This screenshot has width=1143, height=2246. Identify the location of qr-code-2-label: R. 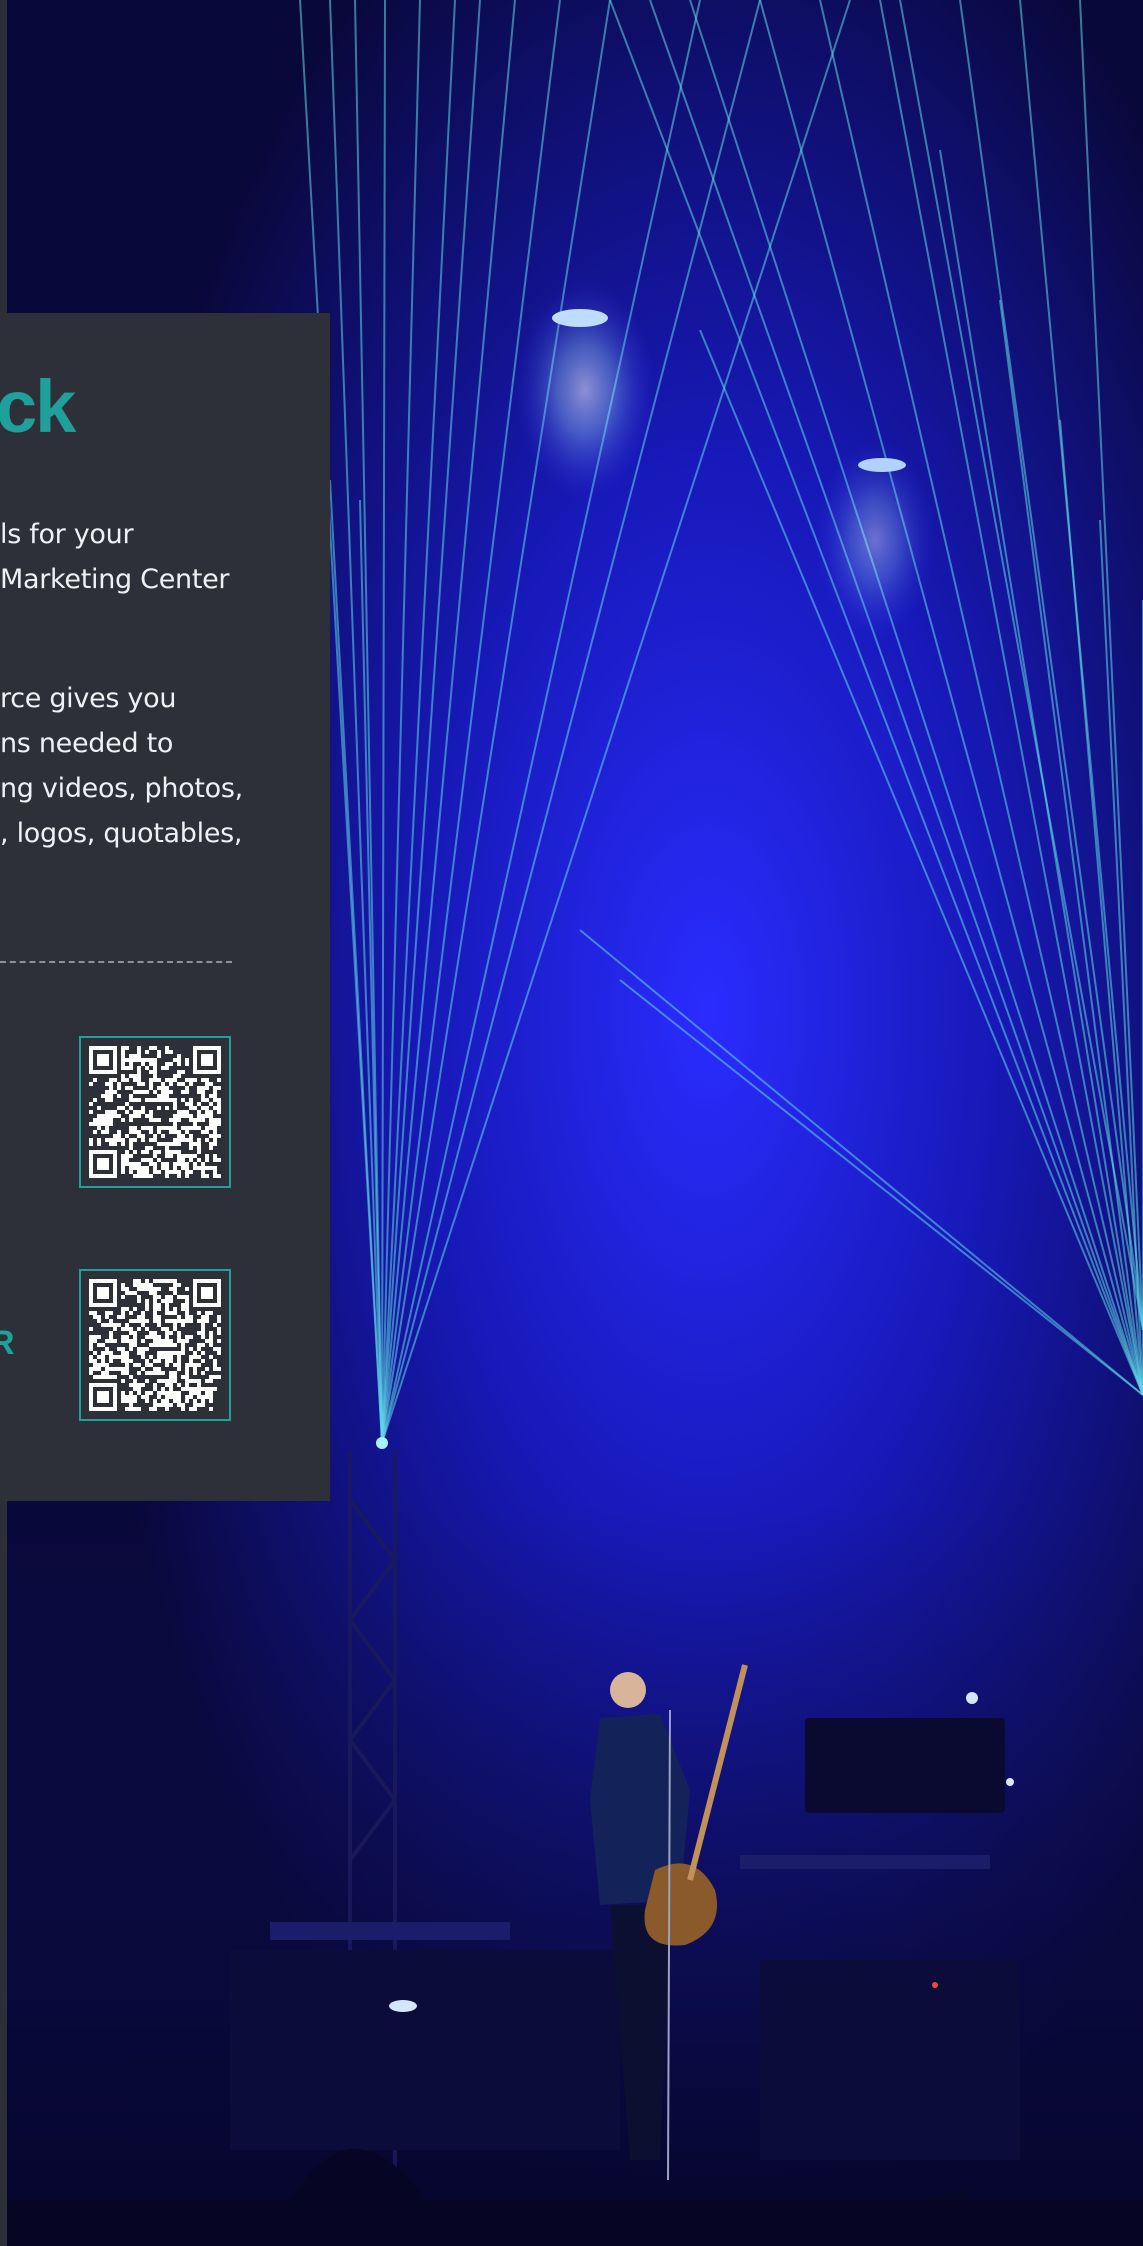
(7, 1343).